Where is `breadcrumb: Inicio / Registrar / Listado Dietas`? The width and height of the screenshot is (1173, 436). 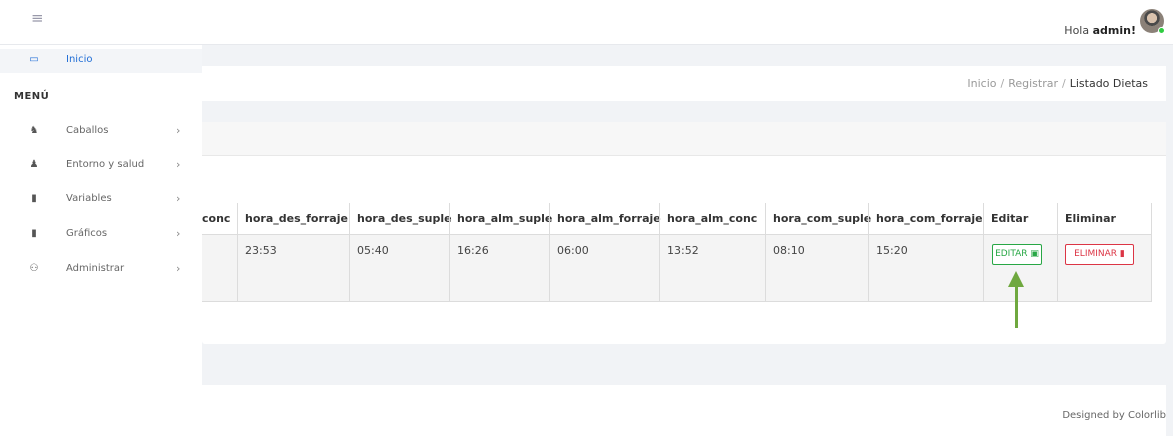
breadcrumb: Inicio / Registrar / Listado Dietas is located at coordinates (1057, 83).